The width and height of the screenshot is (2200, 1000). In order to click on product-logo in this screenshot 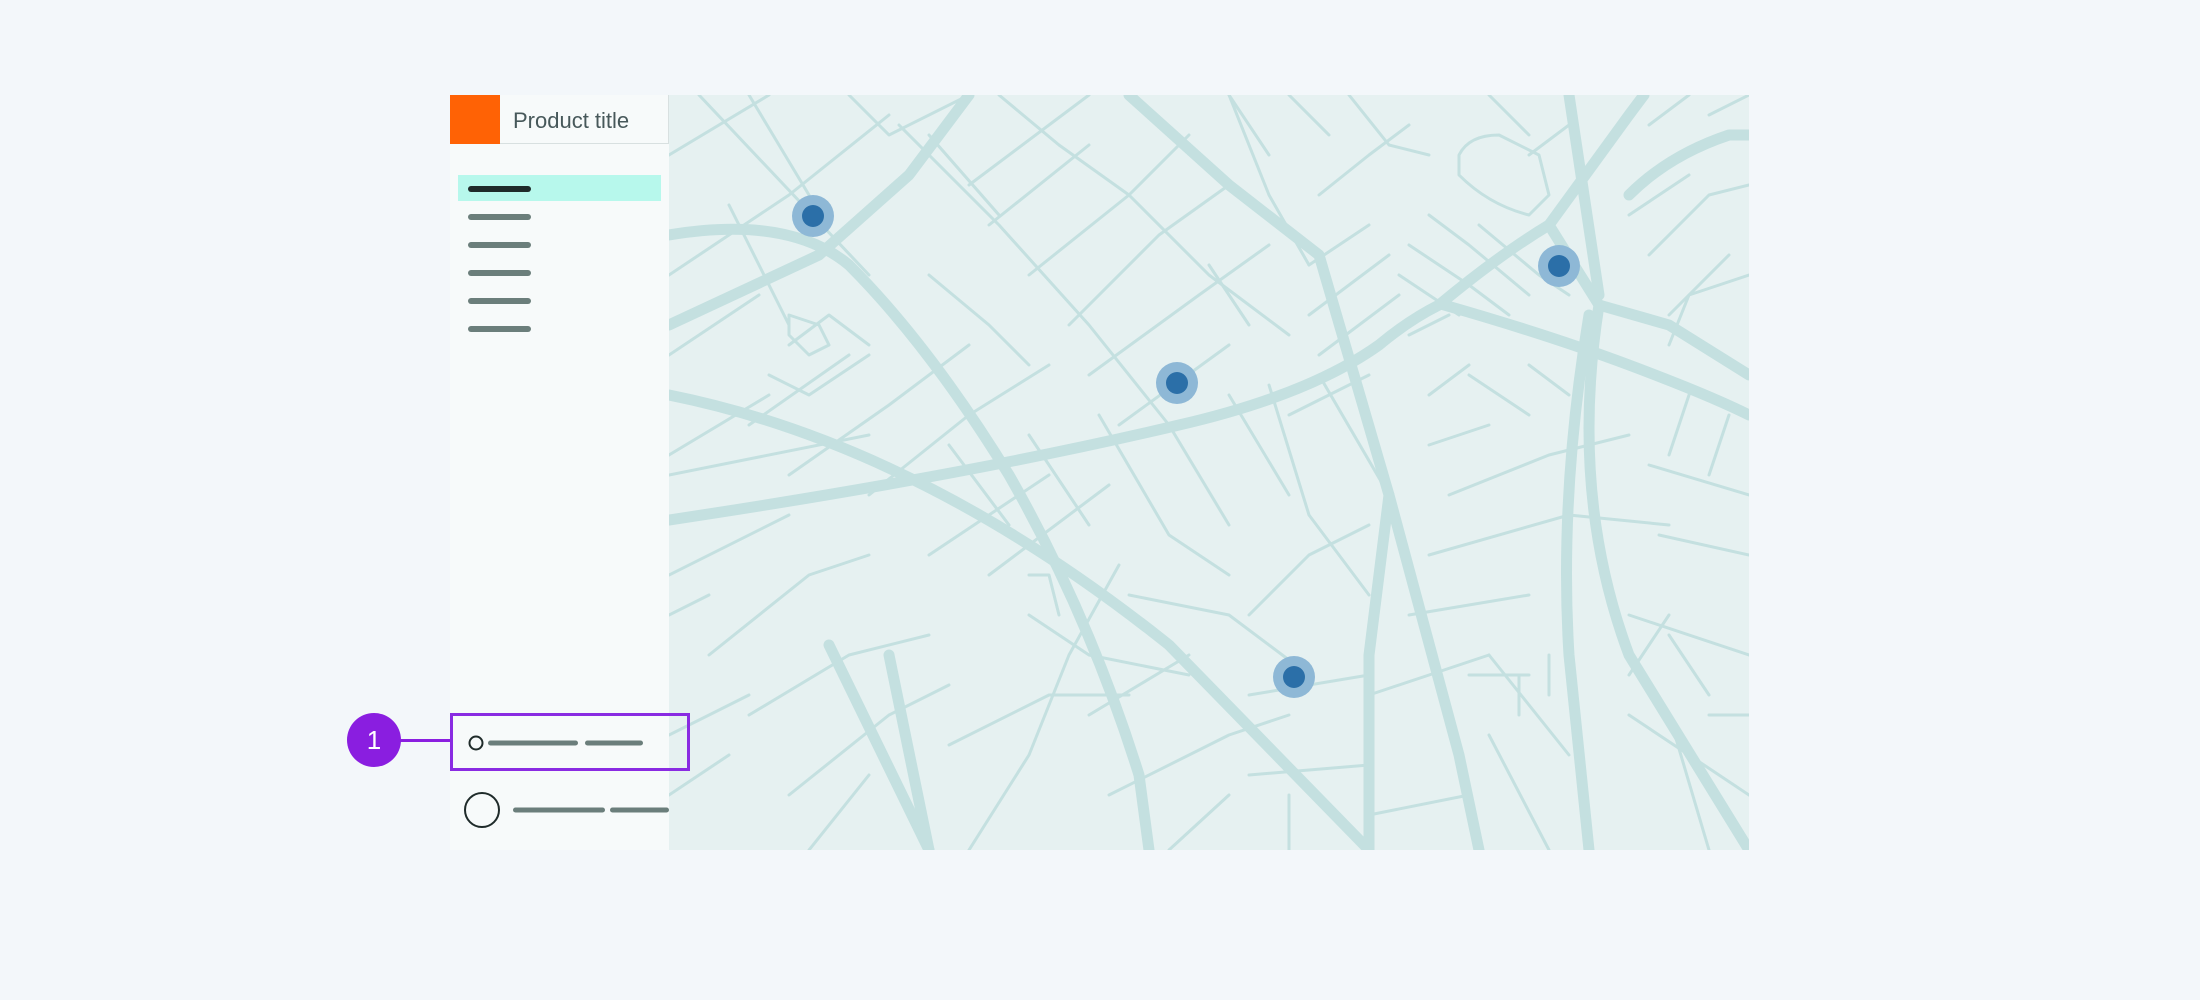, I will do `click(475, 119)`.